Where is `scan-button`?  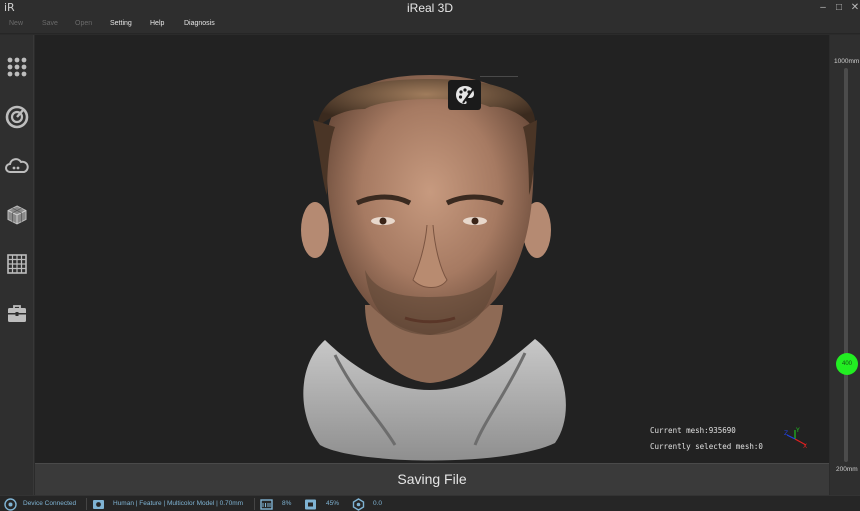
scan-button is located at coordinates (17, 117).